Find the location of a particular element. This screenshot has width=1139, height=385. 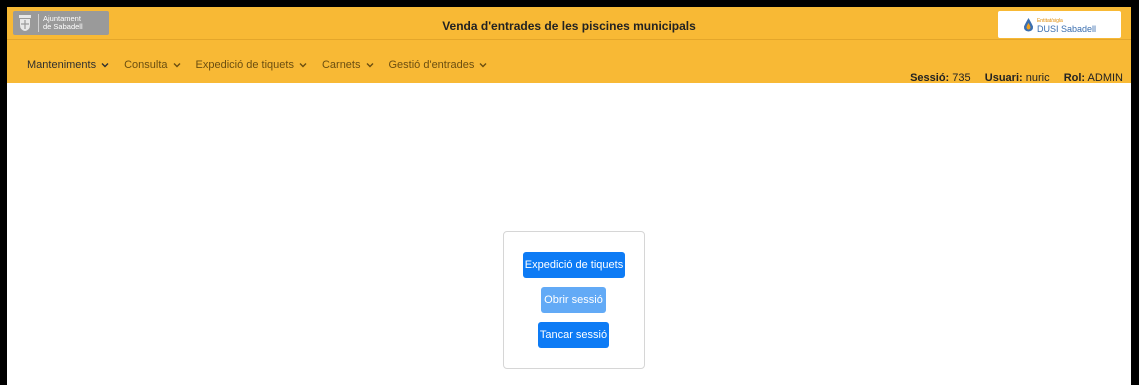

header-divider is located at coordinates (569, 39).